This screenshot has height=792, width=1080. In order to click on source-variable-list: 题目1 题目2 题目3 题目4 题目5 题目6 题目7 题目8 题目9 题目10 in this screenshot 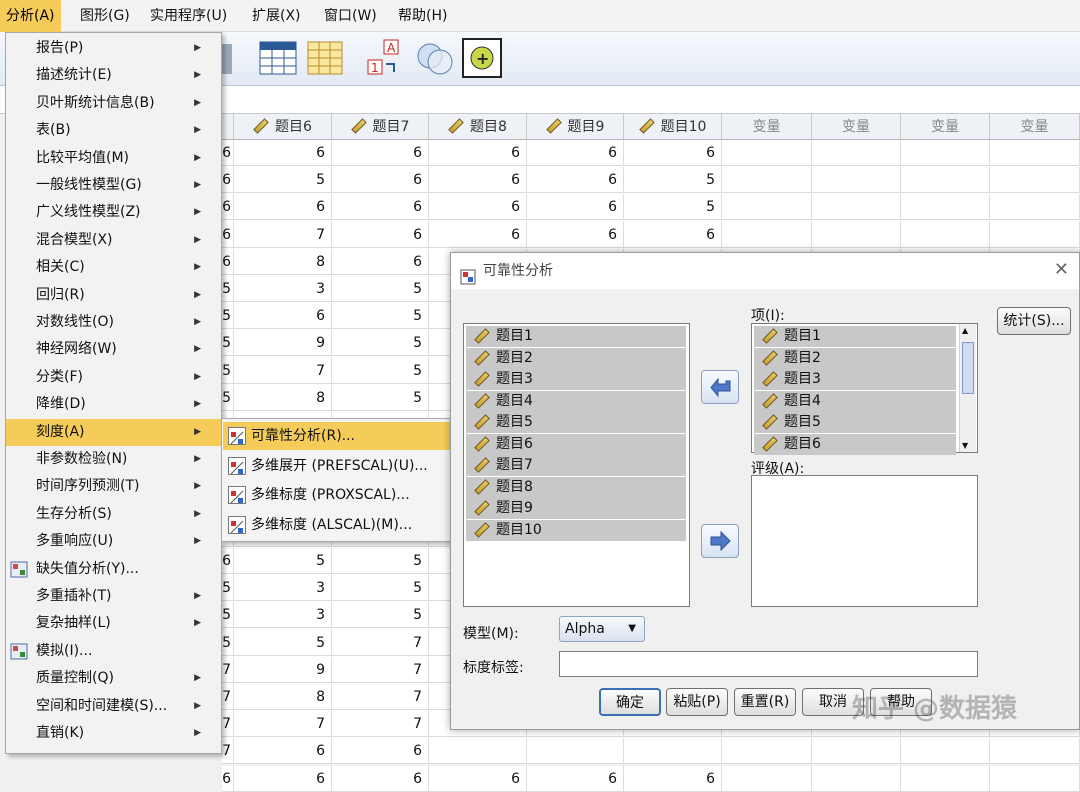, I will do `click(576, 465)`.